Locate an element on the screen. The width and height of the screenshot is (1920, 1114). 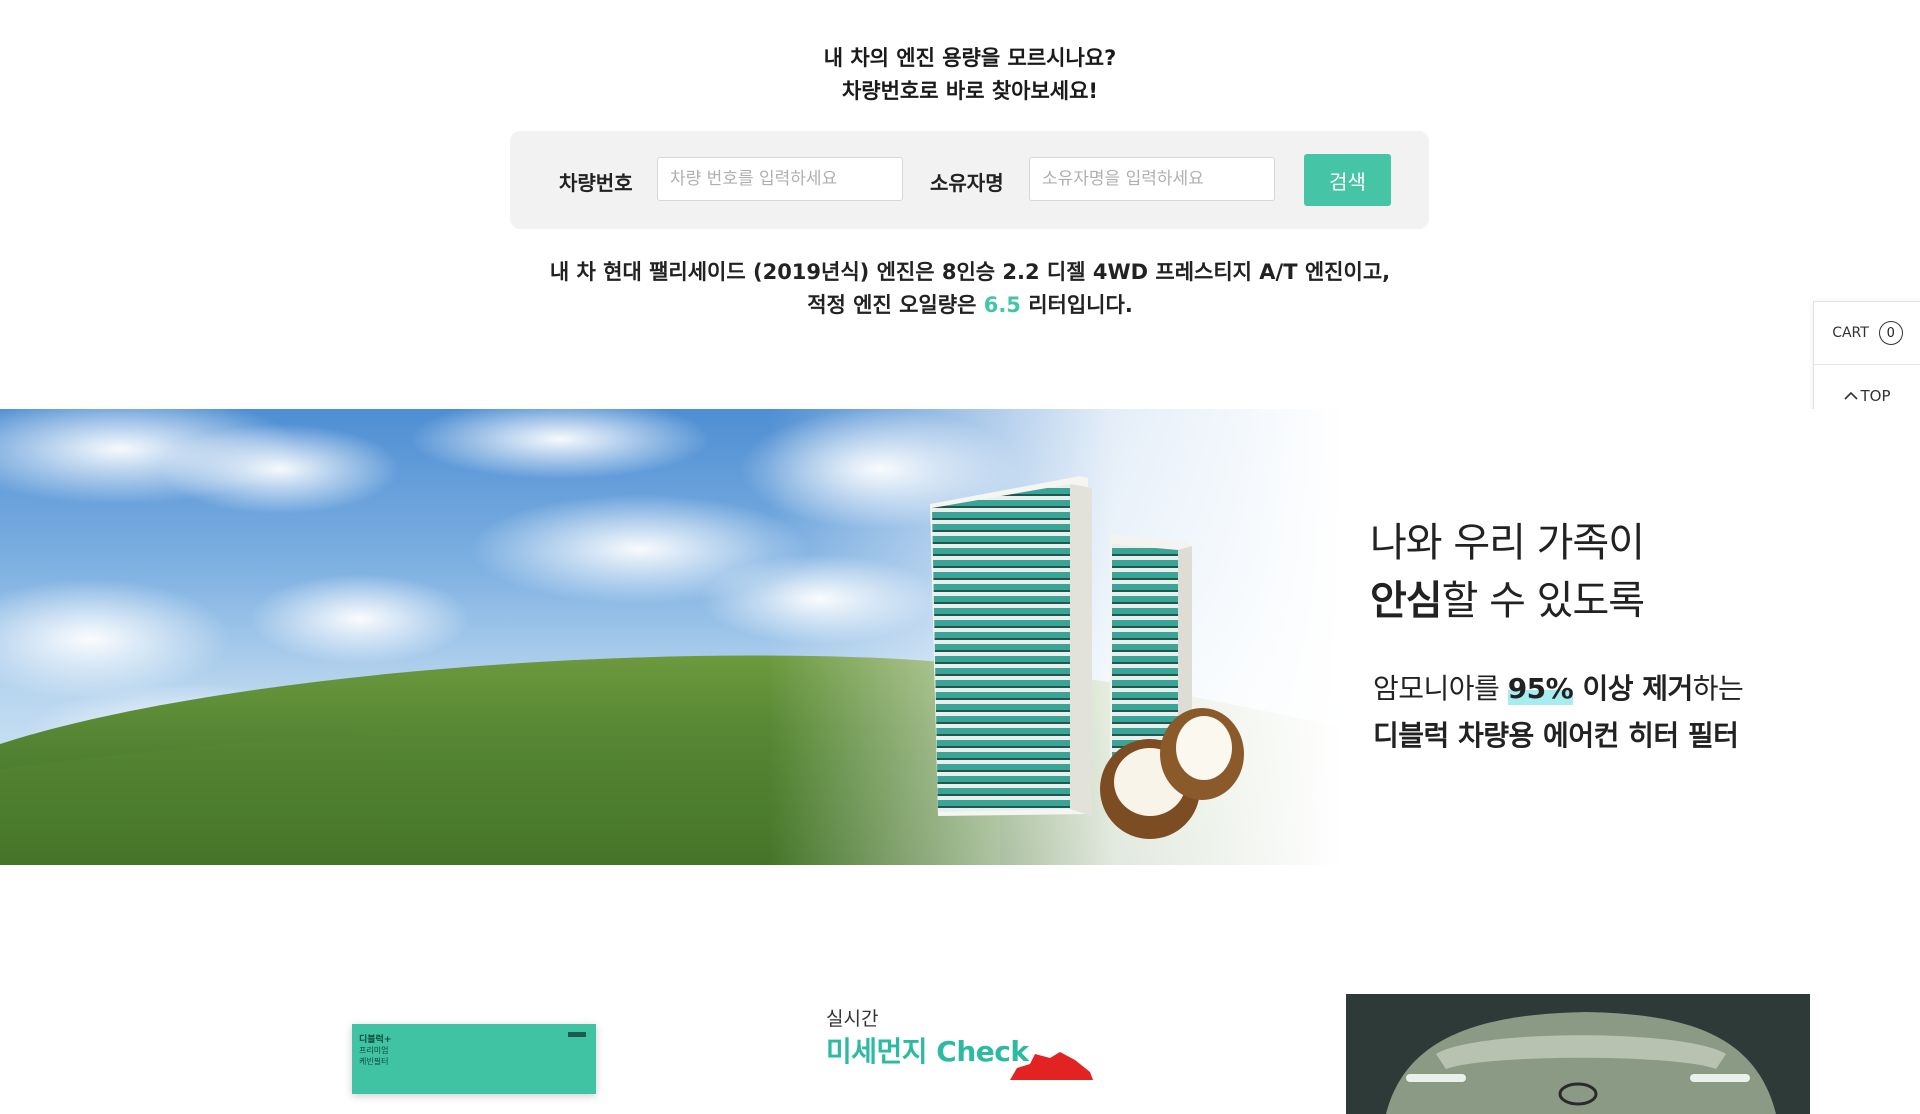
cart-button: CART 0 is located at coordinates (1867, 333).